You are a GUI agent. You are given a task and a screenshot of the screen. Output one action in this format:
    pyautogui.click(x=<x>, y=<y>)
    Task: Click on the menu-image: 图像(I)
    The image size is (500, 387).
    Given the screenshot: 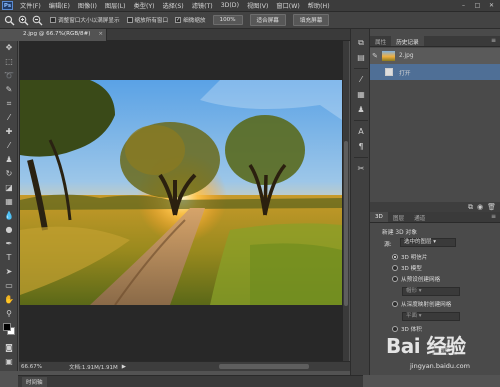 What is the action you would take?
    pyautogui.click(x=87, y=5)
    